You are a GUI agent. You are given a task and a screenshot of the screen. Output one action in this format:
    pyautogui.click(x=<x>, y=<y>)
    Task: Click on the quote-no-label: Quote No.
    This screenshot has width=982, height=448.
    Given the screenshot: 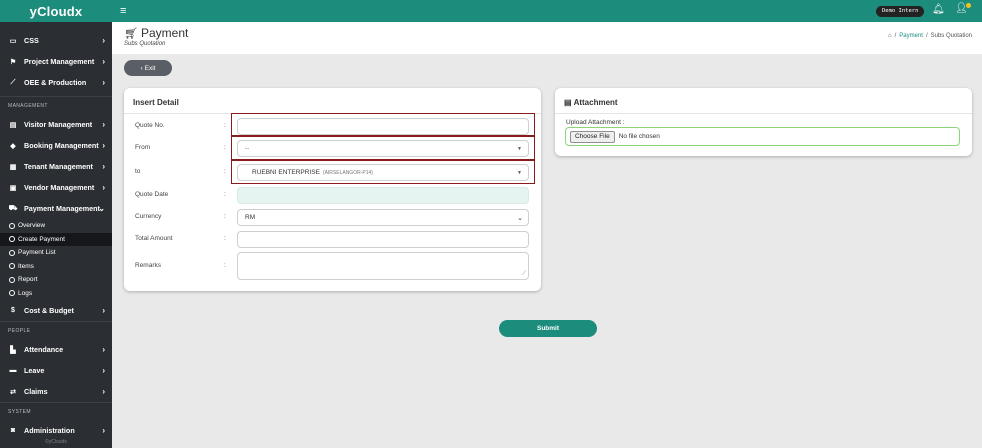 What is the action you would take?
    pyautogui.click(x=150, y=125)
    